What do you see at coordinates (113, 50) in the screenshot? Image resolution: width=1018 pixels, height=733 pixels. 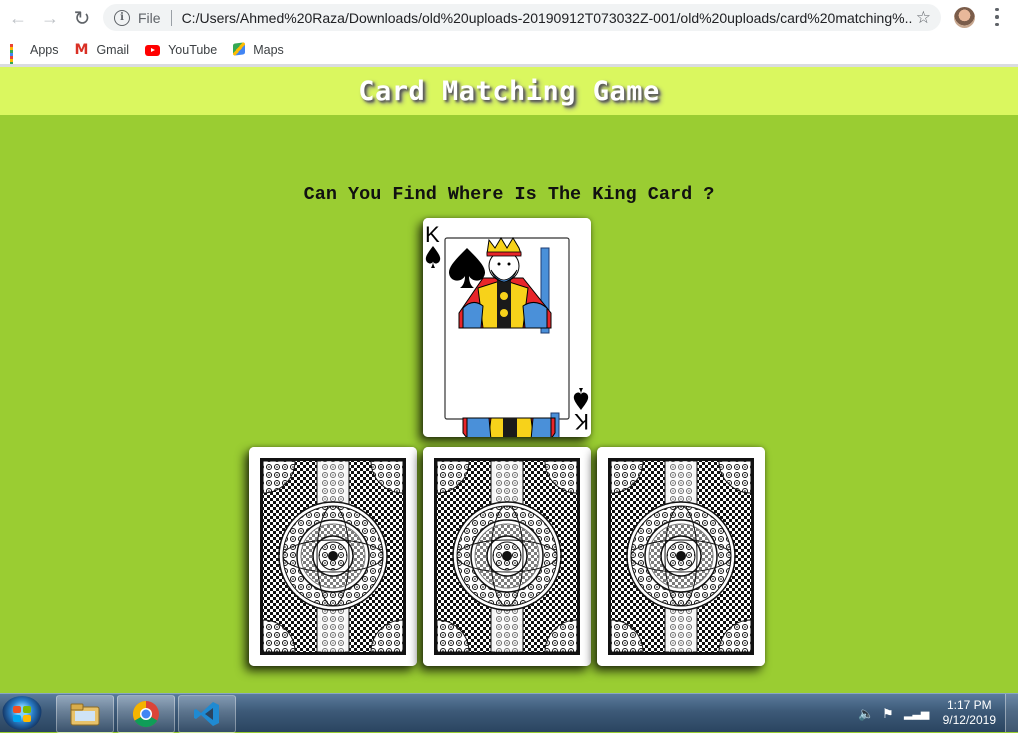 I see `bookmark-label: Gmail` at bounding box center [113, 50].